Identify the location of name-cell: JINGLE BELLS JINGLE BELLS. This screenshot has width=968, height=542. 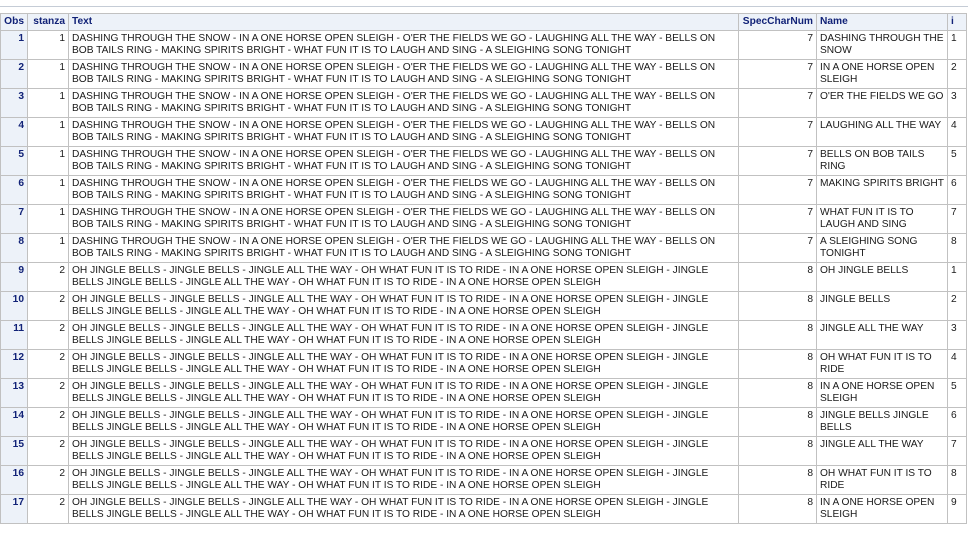
(882, 422).